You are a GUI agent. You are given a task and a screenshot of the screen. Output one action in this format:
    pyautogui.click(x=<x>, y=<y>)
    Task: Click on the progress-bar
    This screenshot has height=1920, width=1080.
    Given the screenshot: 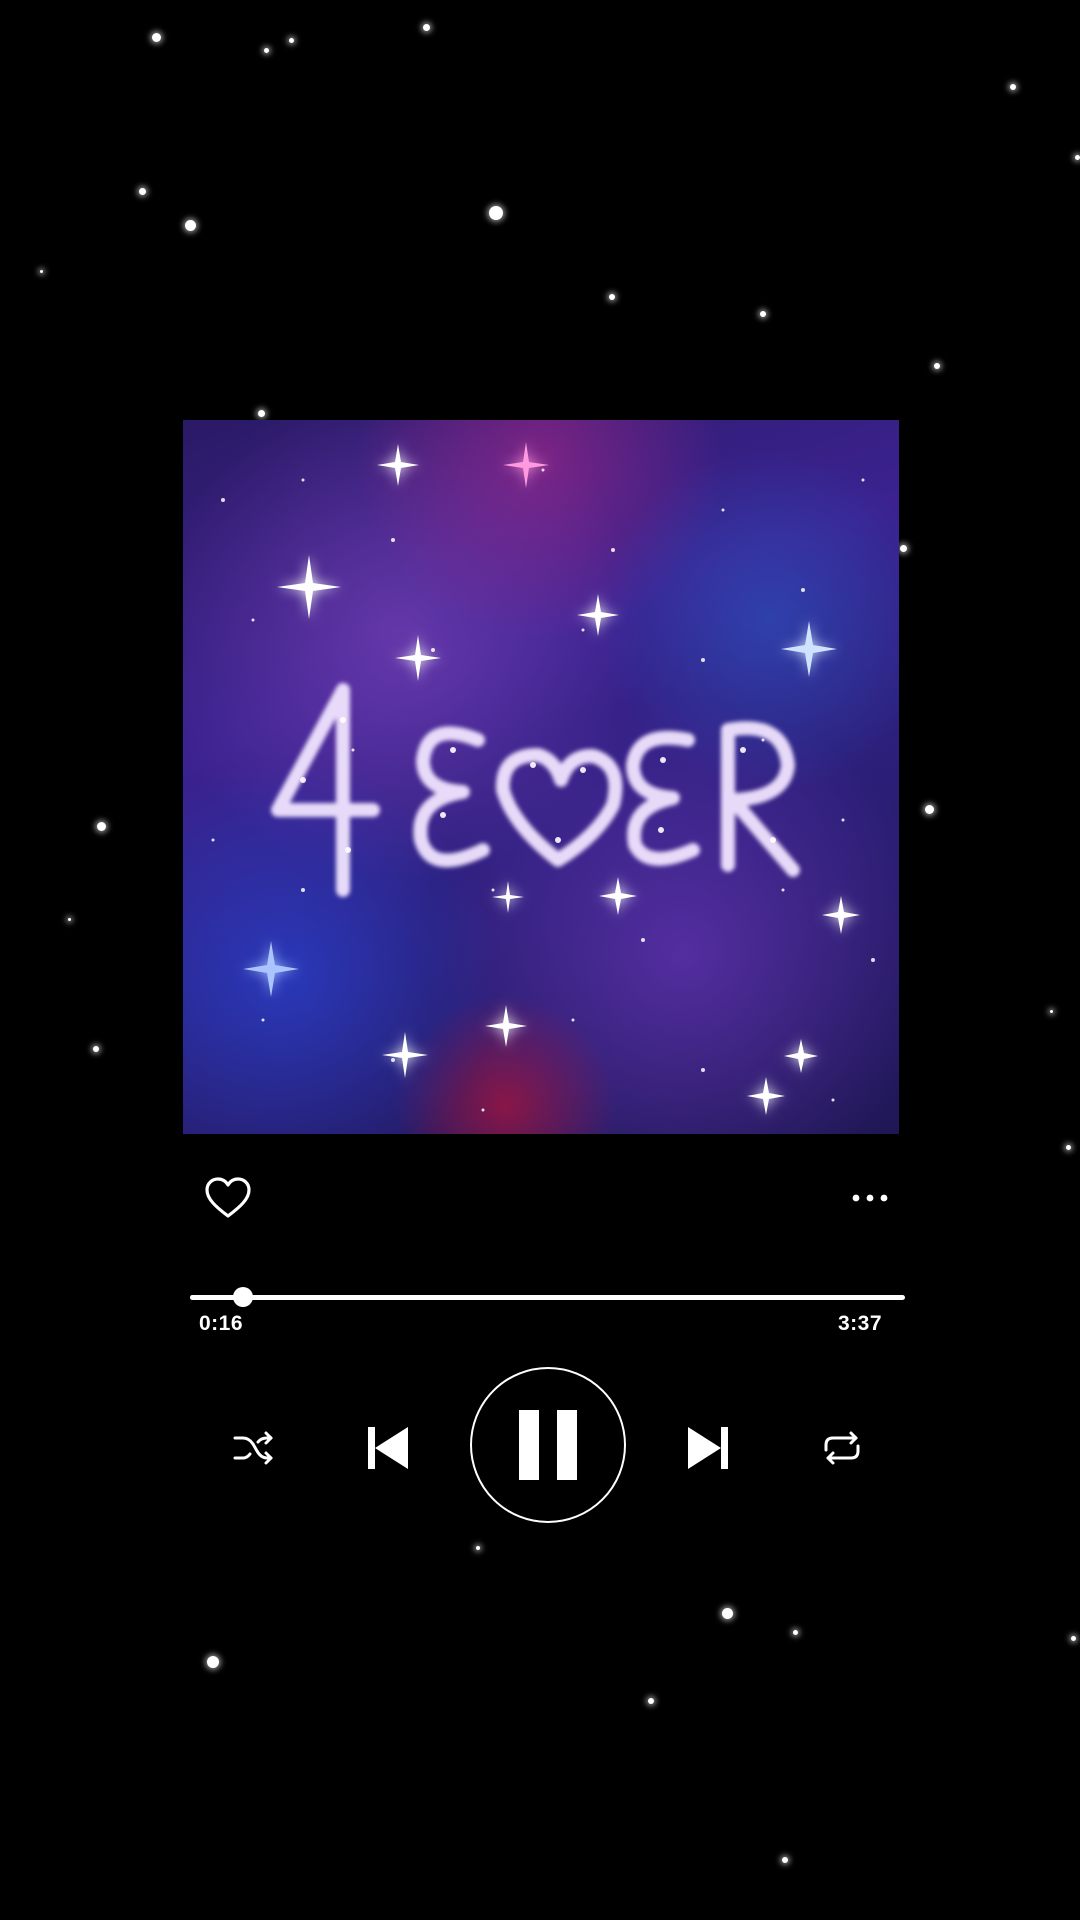 What is the action you would take?
    pyautogui.click(x=547, y=1297)
    